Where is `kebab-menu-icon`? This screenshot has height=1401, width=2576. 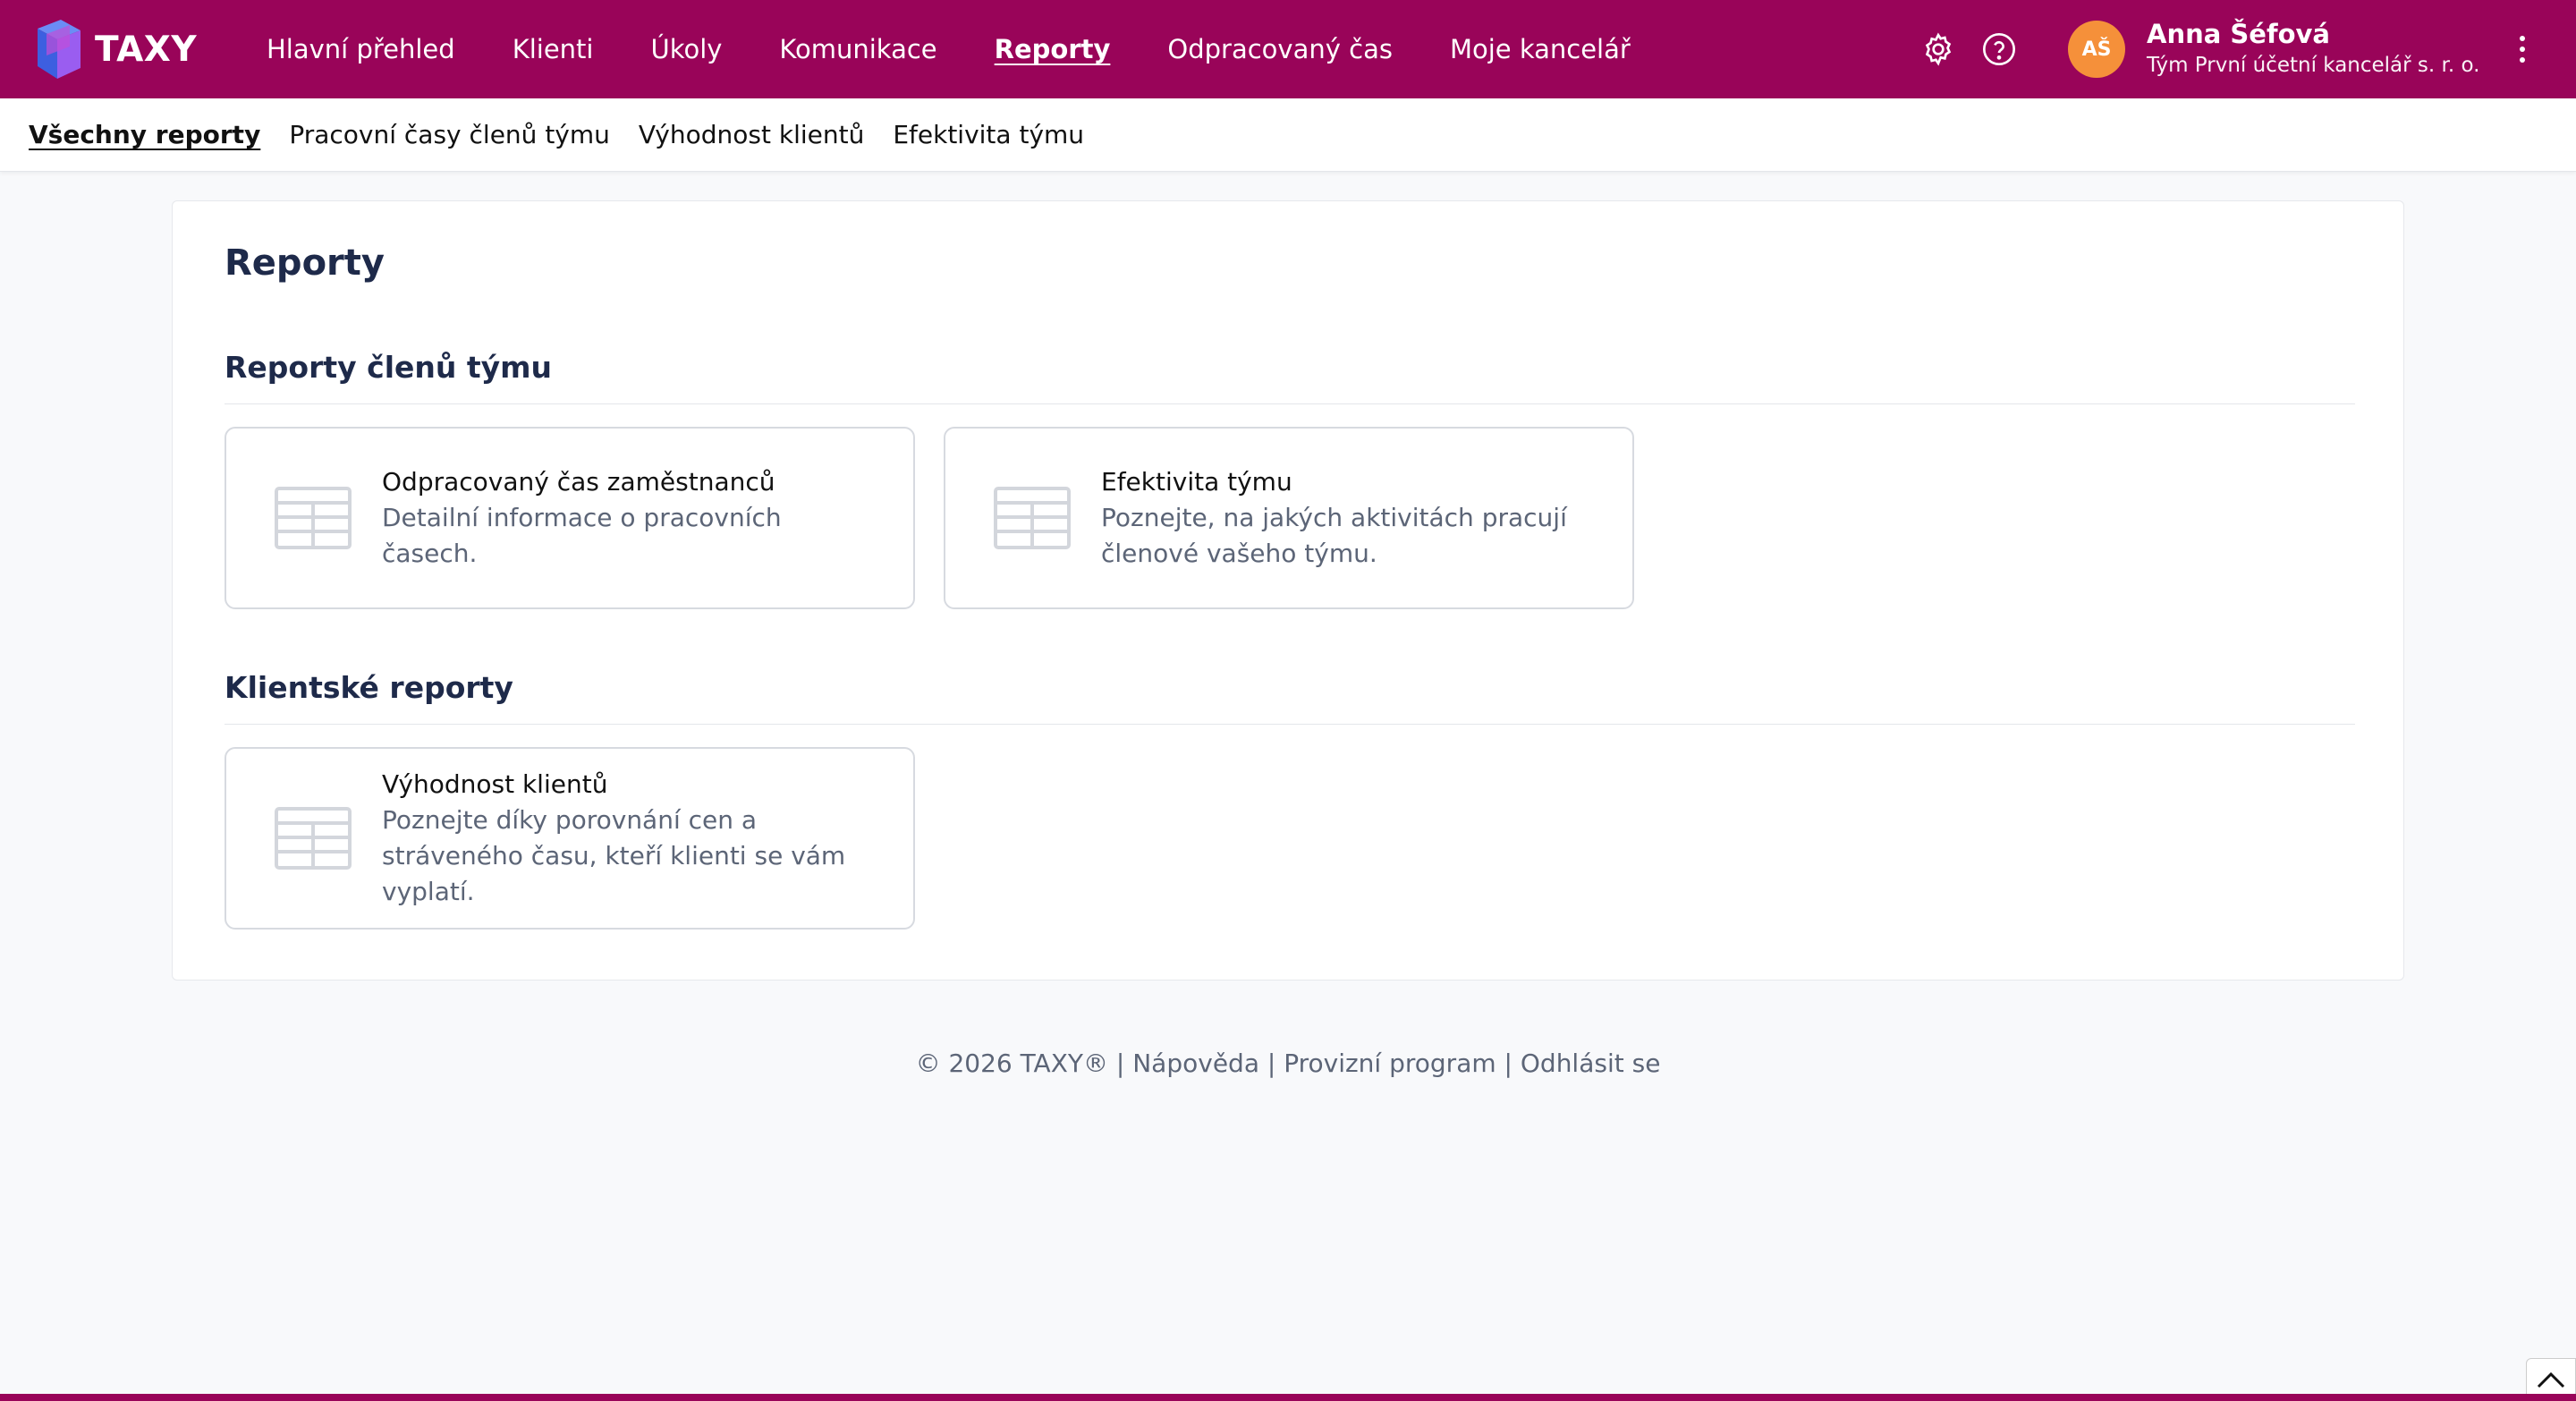 kebab-menu-icon is located at coordinates (2522, 49).